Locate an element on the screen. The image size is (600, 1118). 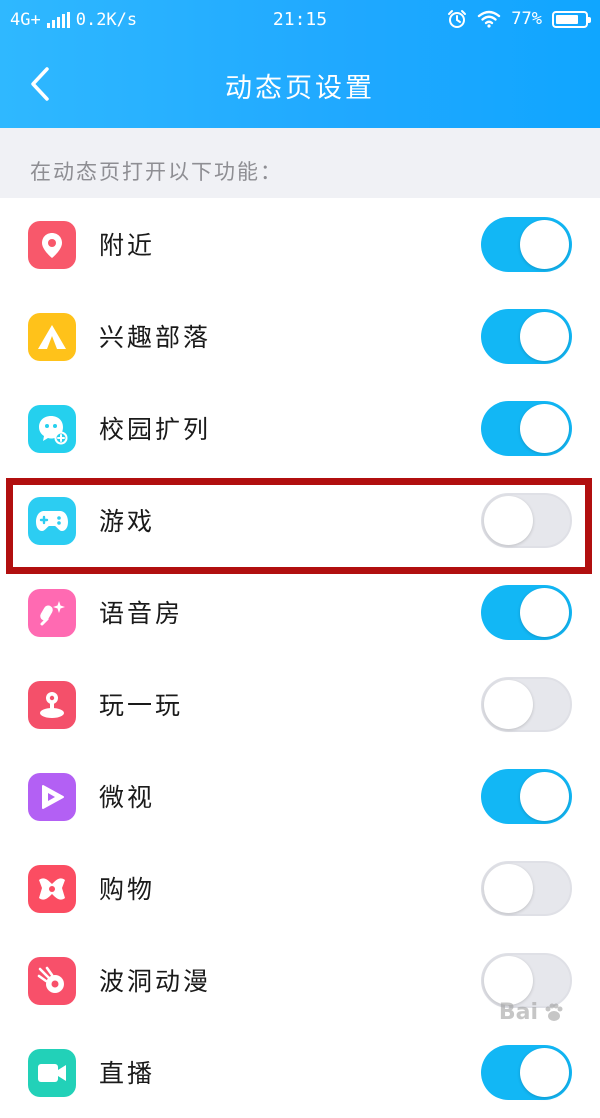
list-item: 直播 is located at coordinates (300, 1072).